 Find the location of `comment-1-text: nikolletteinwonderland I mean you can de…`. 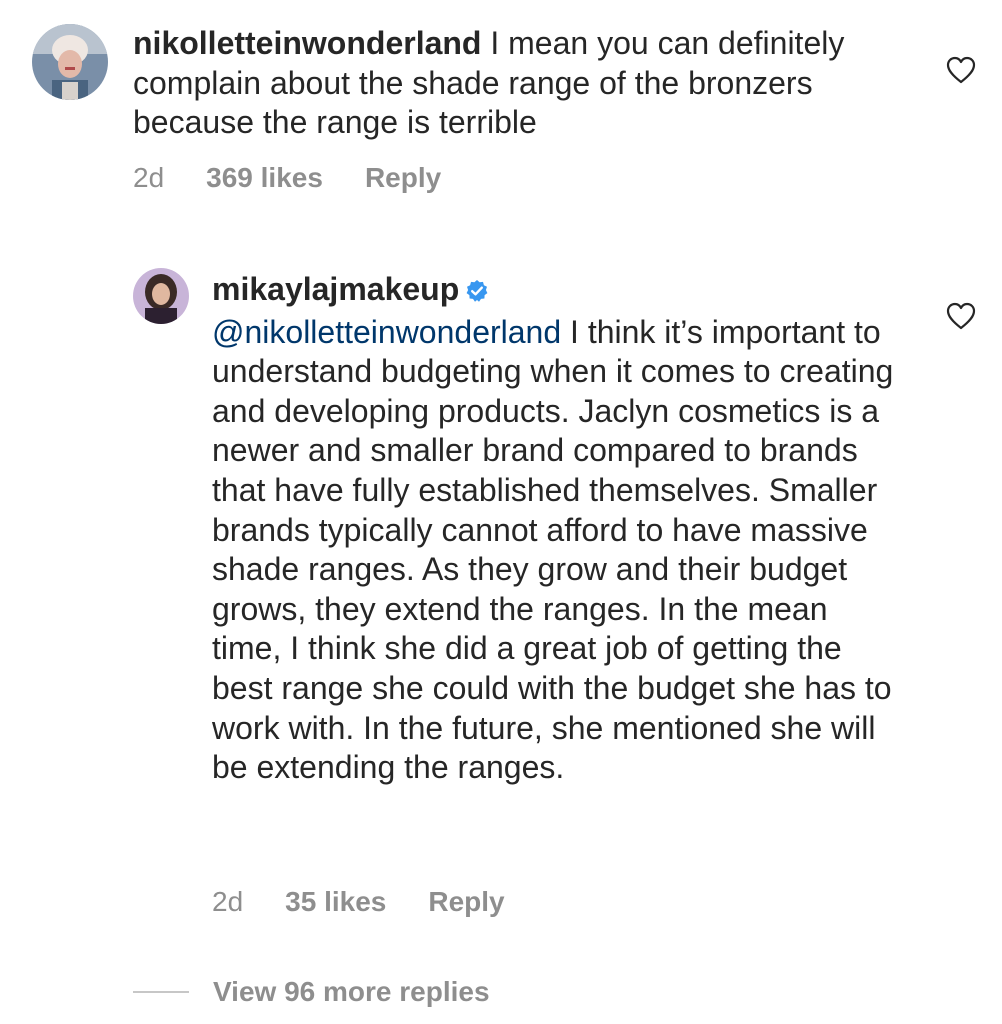

comment-1-text: nikolletteinwonderland I mean you can de… is located at coordinates (523, 83).